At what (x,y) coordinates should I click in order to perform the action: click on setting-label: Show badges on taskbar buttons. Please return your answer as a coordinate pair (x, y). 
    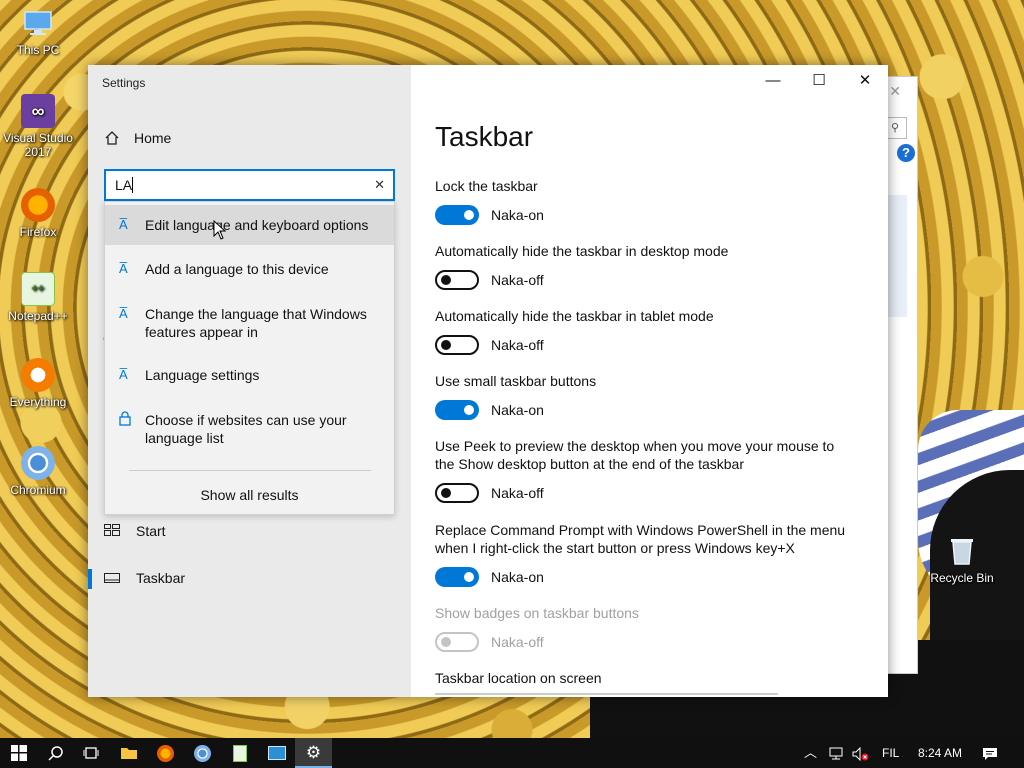
    Looking at the image, I should click on (537, 613).